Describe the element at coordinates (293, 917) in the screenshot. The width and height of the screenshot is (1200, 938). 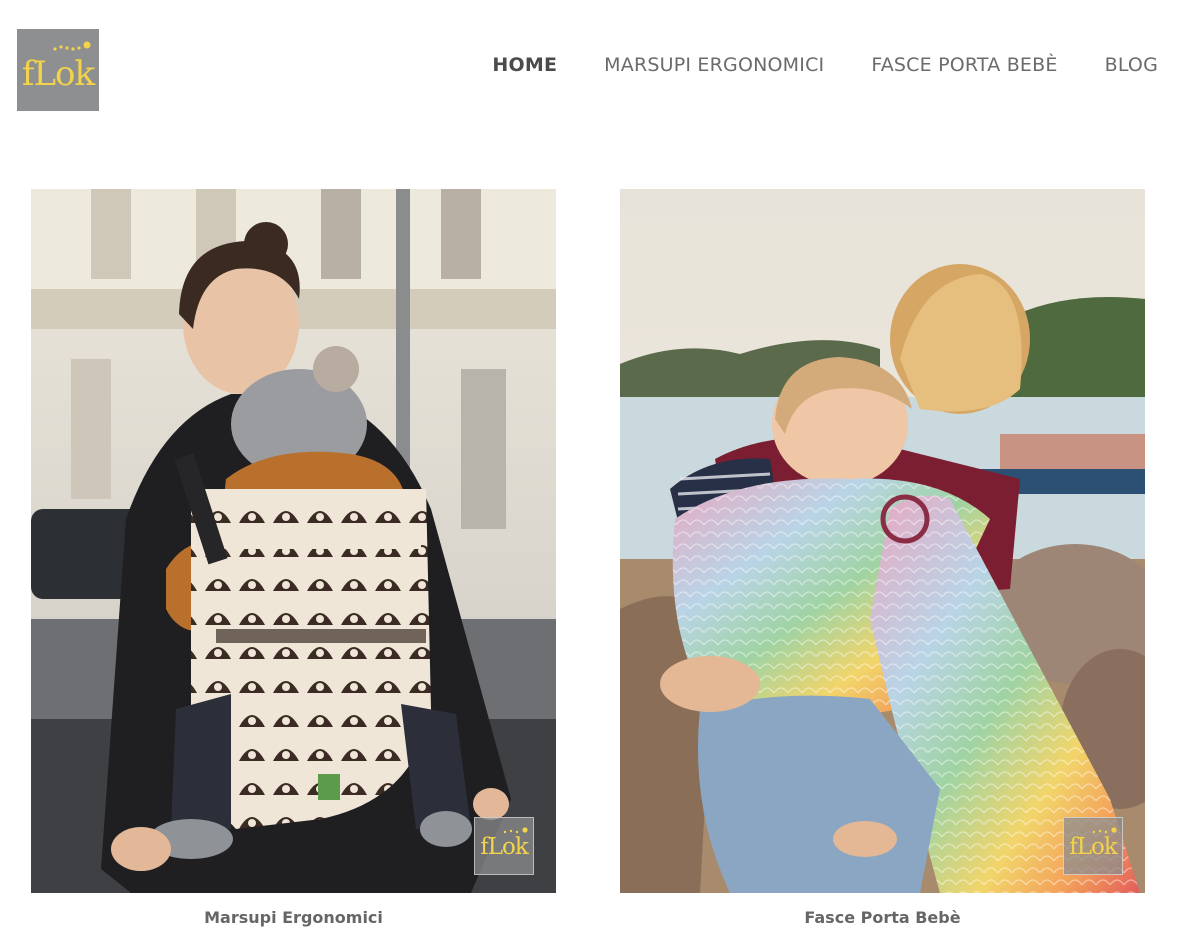
I see `caption-marsupi-ergonomici: Marsupi Ergonomici` at that location.